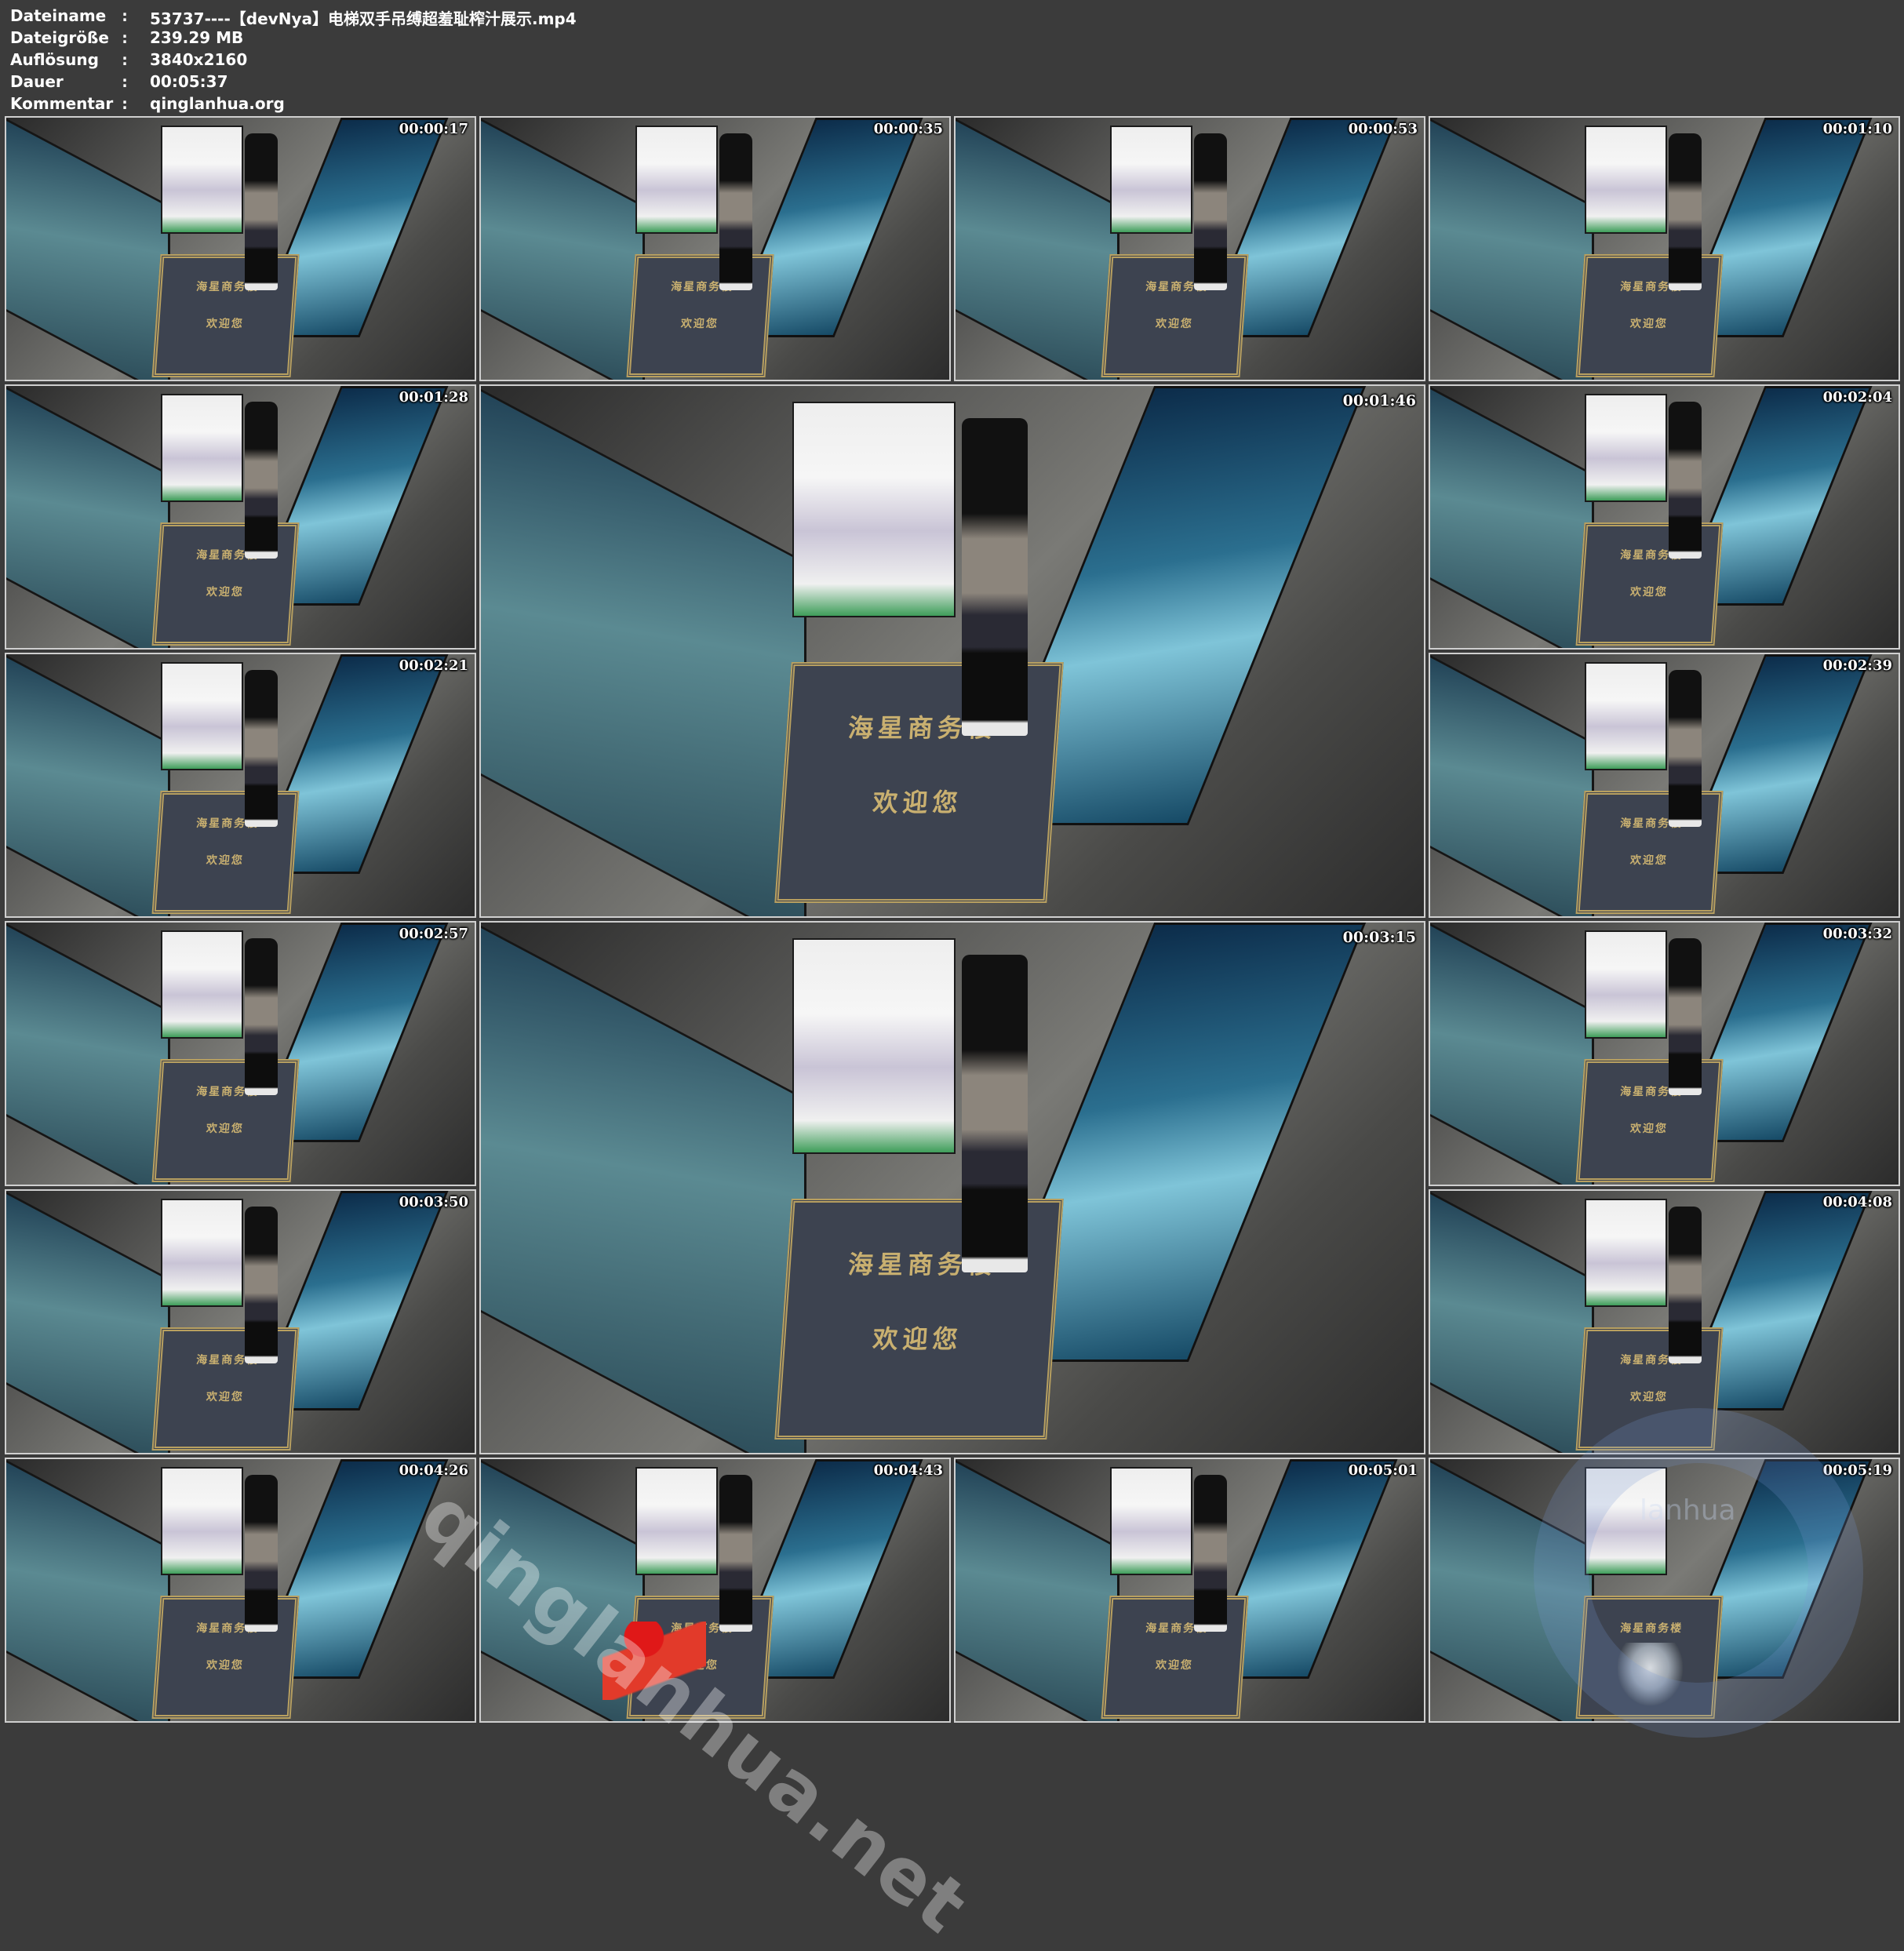 The width and height of the screenshot is (1904, 1951). Describe the element at coordinates (1383, 129) in the screenshot. I see `thumbnail-timestamp: 00:00:53` at that location.